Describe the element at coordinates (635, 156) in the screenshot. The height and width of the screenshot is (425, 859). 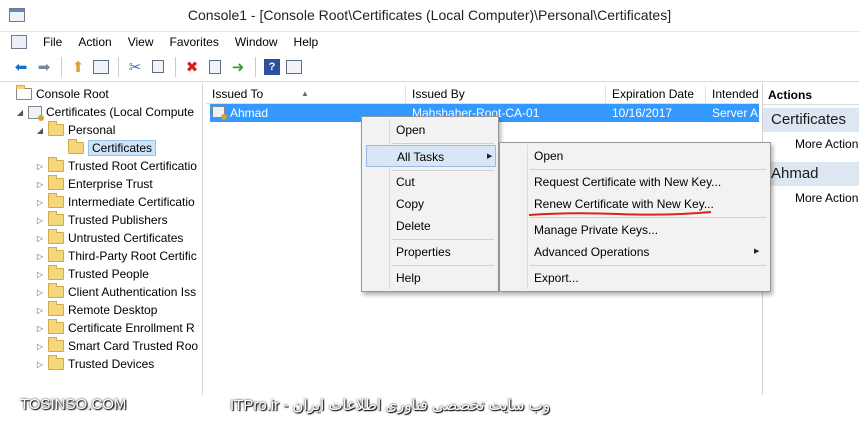
I see `submenu-item-open: Open` at that location.